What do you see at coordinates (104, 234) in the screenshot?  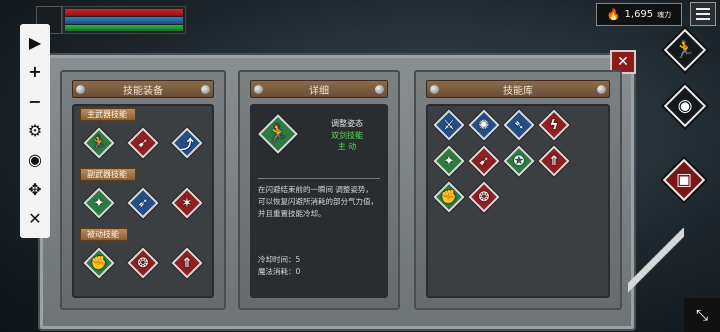 I see `section-label: 被动技能` at bounding box center [104, 234].